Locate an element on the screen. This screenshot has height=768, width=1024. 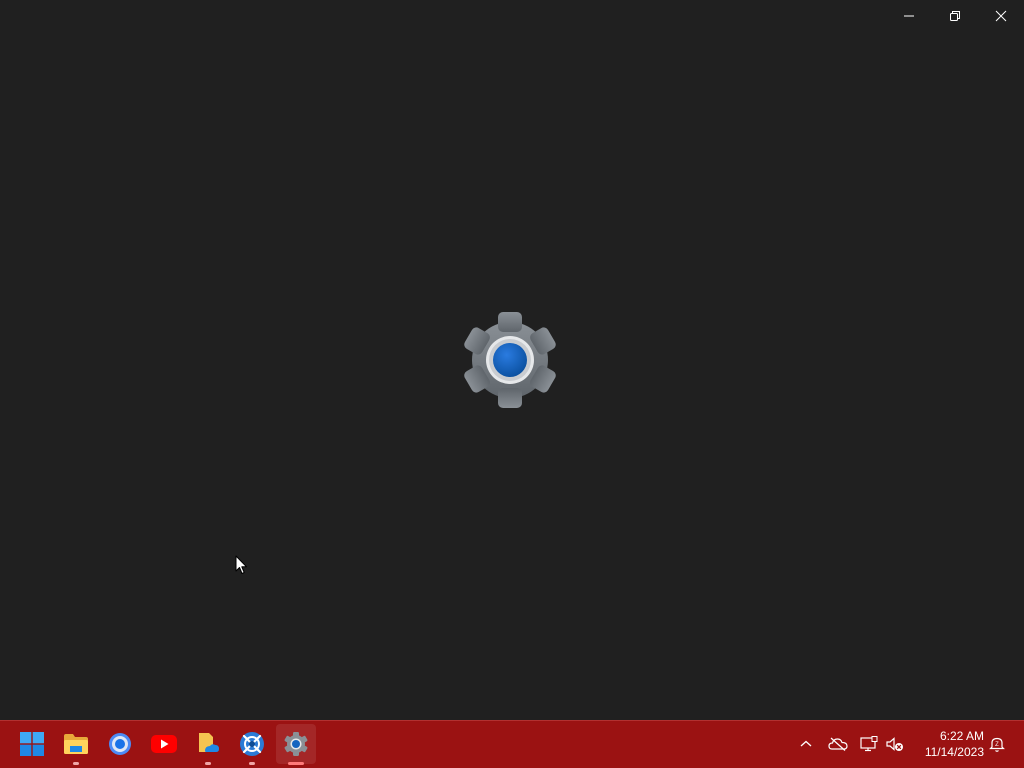
taskbar-app is located at coordinates (252, 744).